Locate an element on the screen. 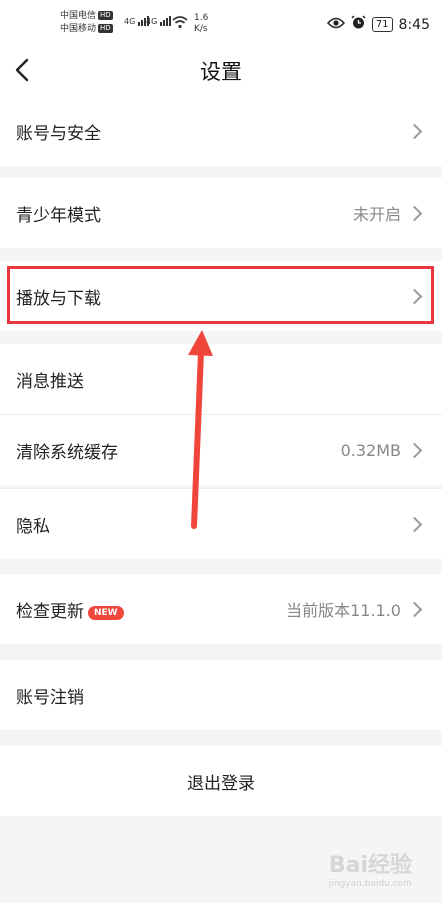 Image resolution: width=442 pixels, height=903 pixels. watermark: Bai经验 jingyan.baidu.com is located at coordinates (370, 868).